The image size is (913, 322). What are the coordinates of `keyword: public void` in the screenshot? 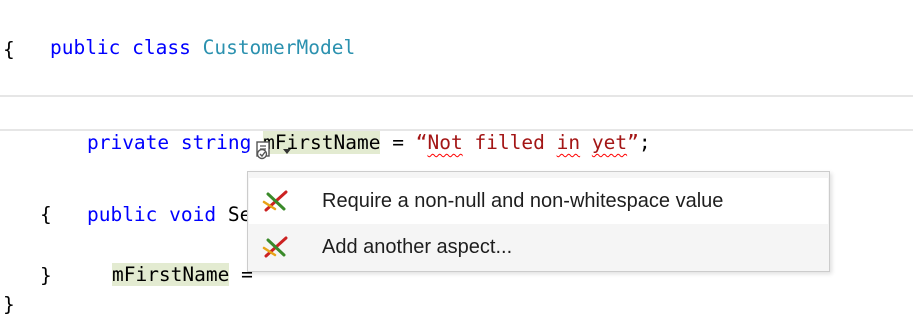 It's located at (157, 214).